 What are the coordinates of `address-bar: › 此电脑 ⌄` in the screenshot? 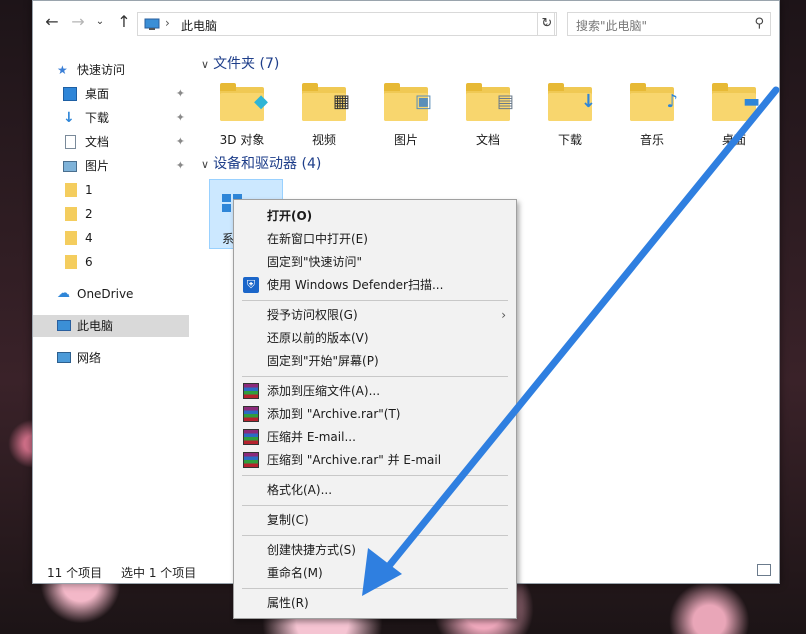 It's located at (346, 24).